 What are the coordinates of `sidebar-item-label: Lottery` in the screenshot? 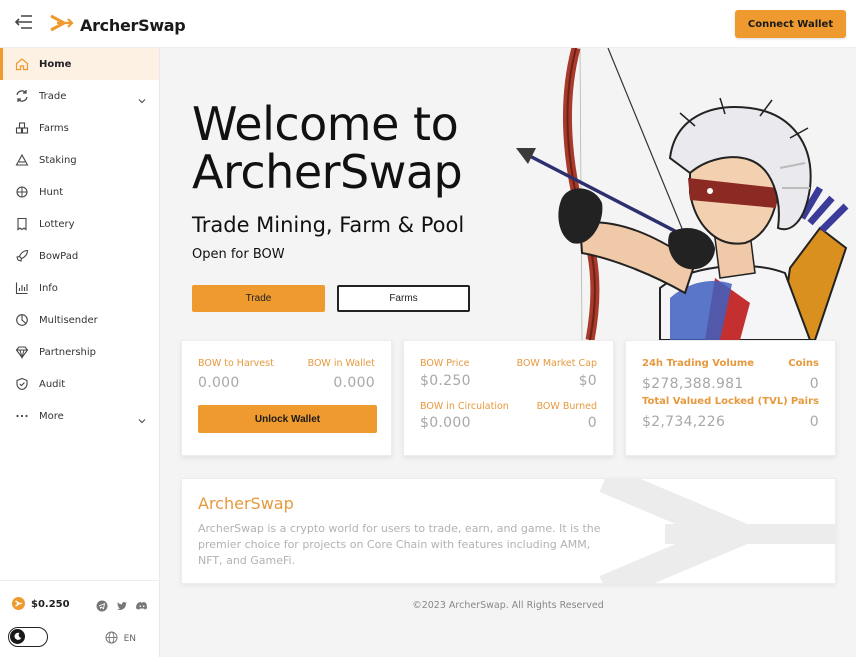 It's located at (57, 224).